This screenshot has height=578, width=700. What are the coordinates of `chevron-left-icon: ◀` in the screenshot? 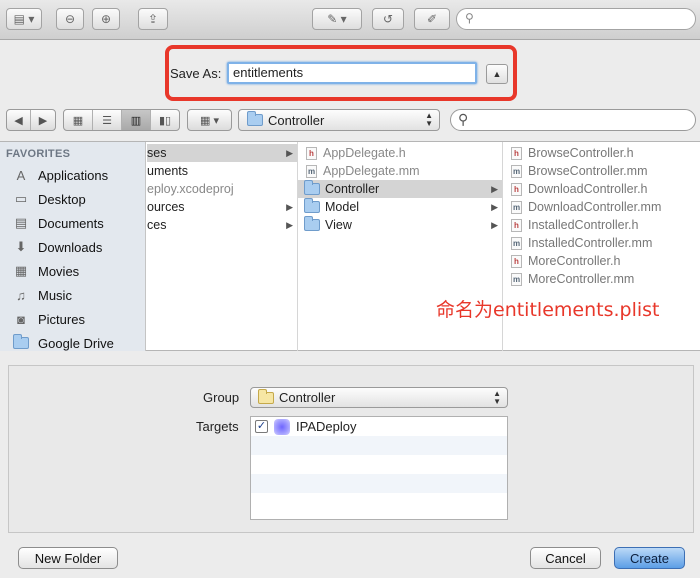 It's located at (18, 120).